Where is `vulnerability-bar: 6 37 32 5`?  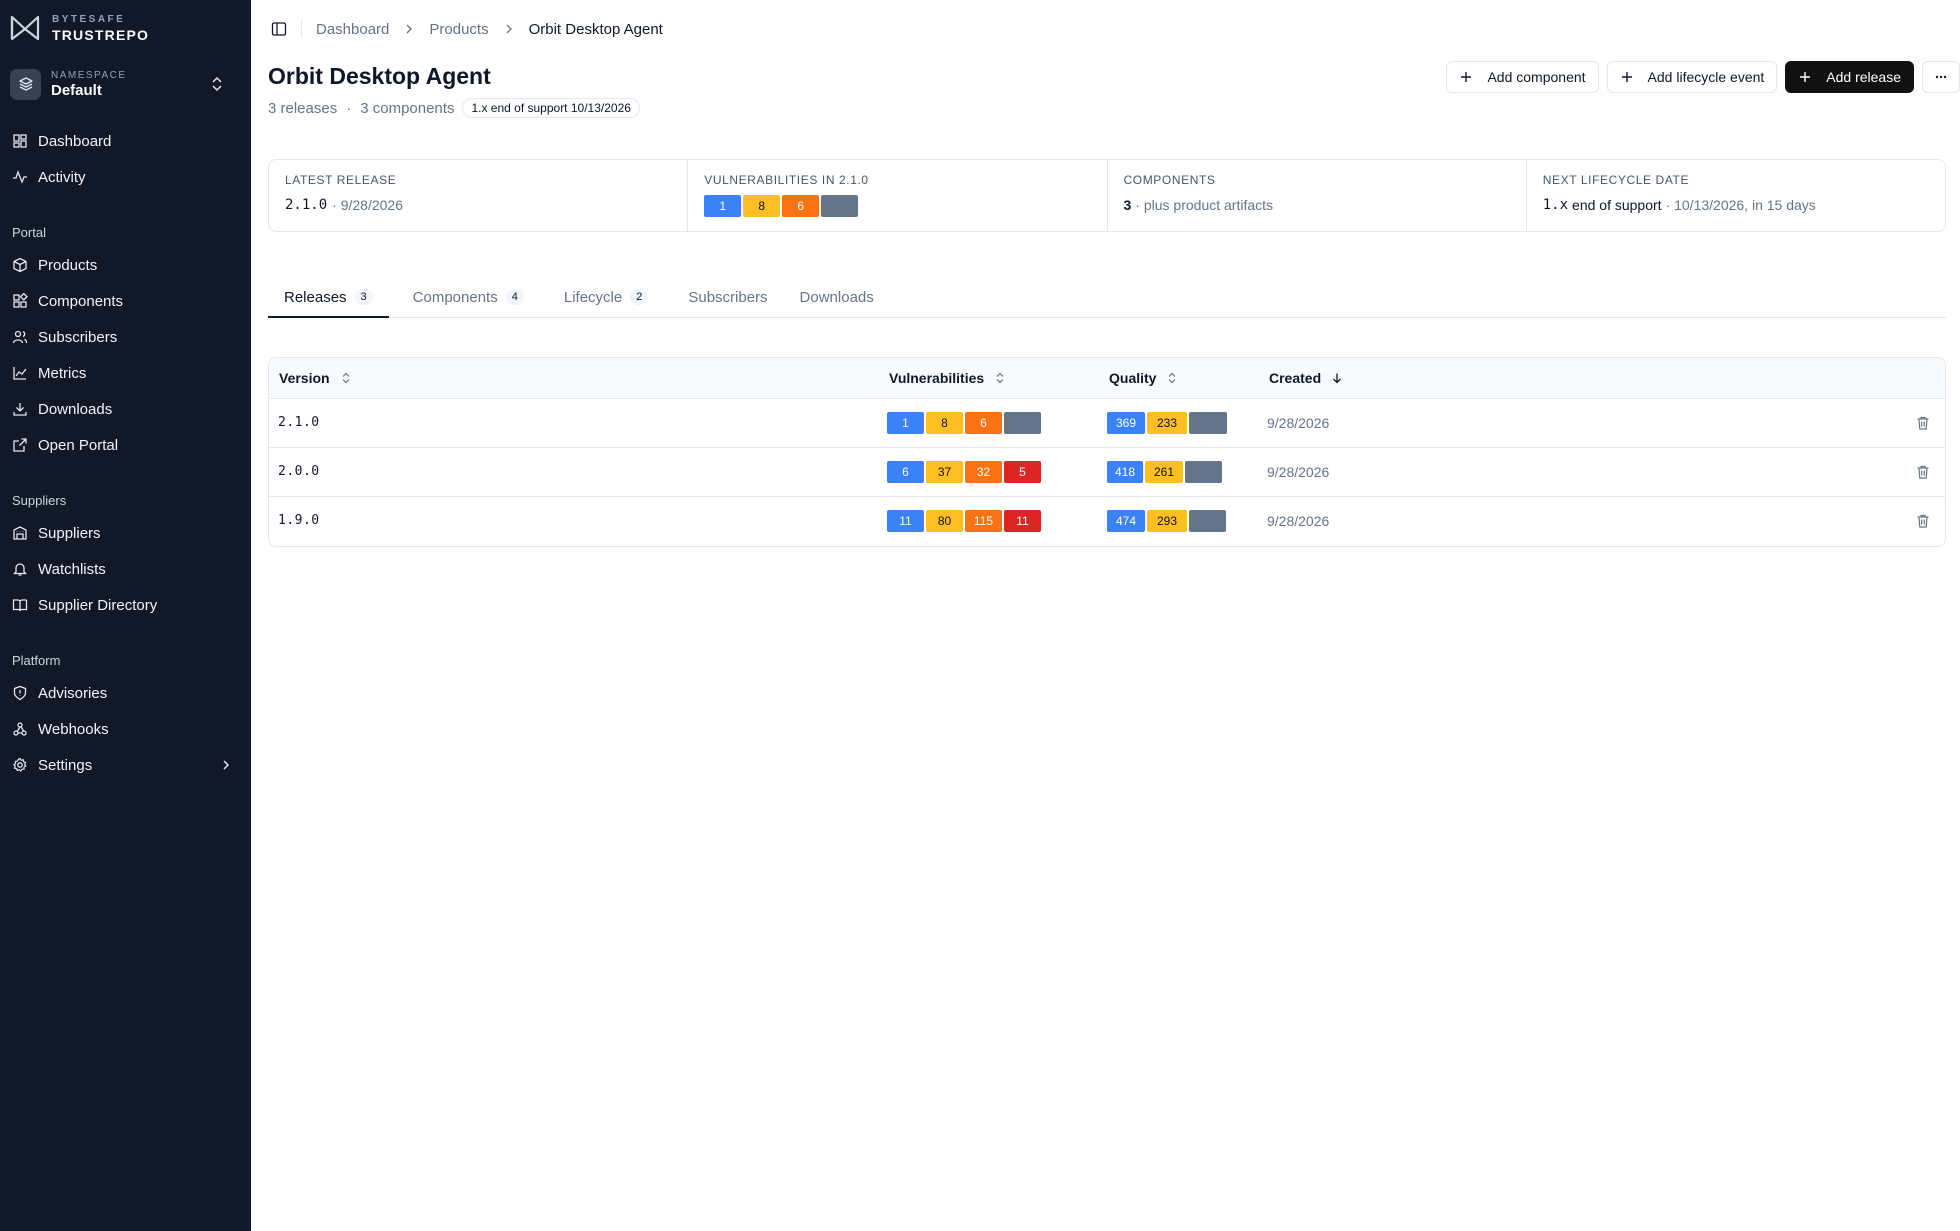 vulnerability-bar: 6 37 32 5 is located at coordinates (964, 472).